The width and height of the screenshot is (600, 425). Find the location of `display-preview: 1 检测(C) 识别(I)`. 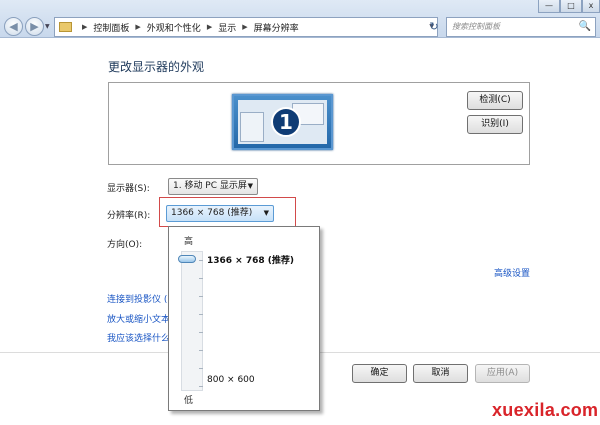

display-preview: 1 检测(C) 识别(I) is located at coordinates (319, 123).